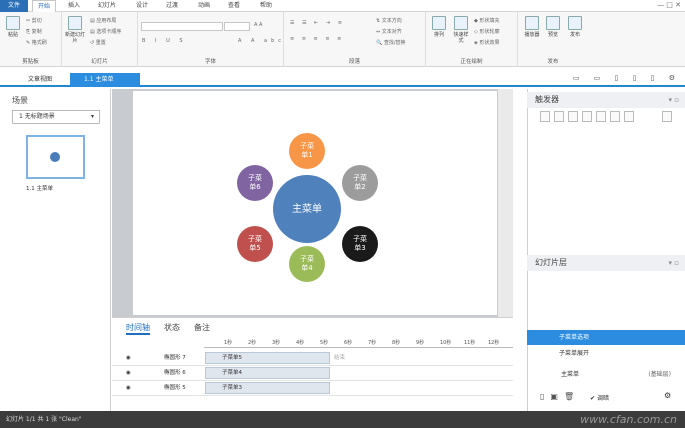 Image resolution: width=685 pixels, height=428 pixels. I want to click on player-button: 播放器, so click(532, 27).